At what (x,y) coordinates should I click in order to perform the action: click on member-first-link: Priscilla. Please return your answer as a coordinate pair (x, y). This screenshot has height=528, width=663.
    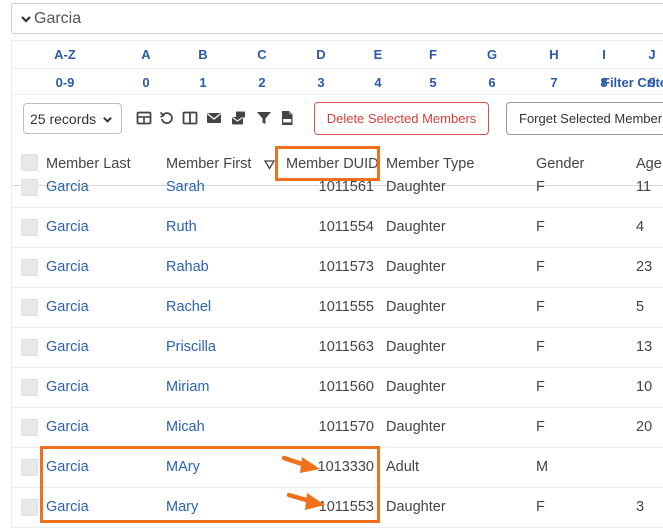
    Looking at the image, I should click on (191, 347).